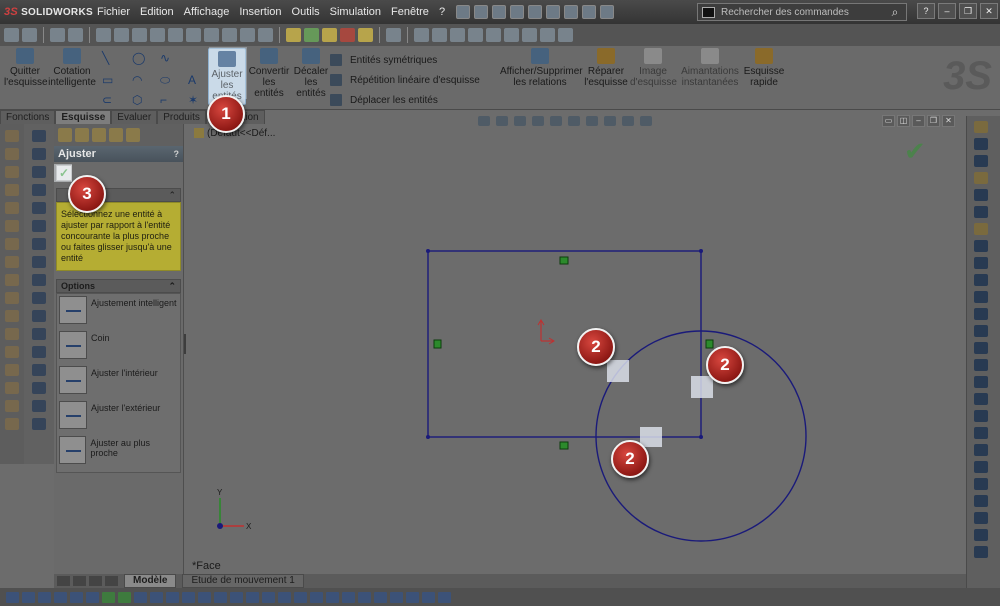 This screenshot has width=1000, height=606. Describe the element at coordinates (63, 581) in the screenshot. I see `first-tab-icon` at that location.